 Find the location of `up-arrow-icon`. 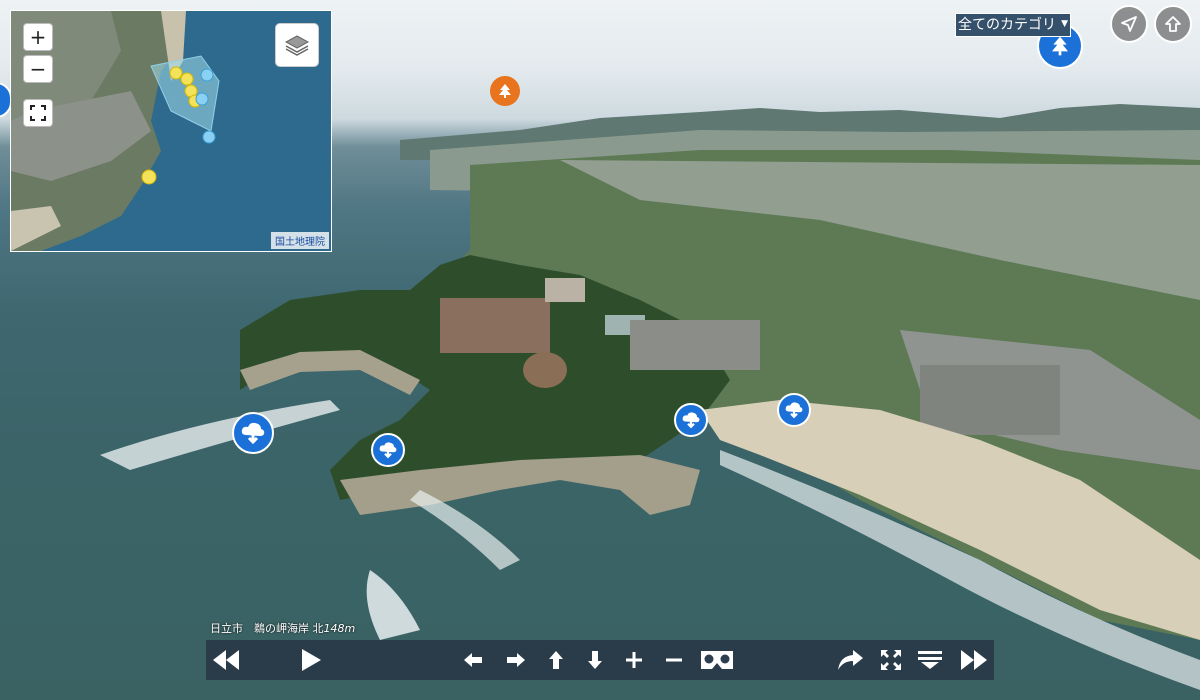

up-arrow-icon is located at coordinates (1173, 24).